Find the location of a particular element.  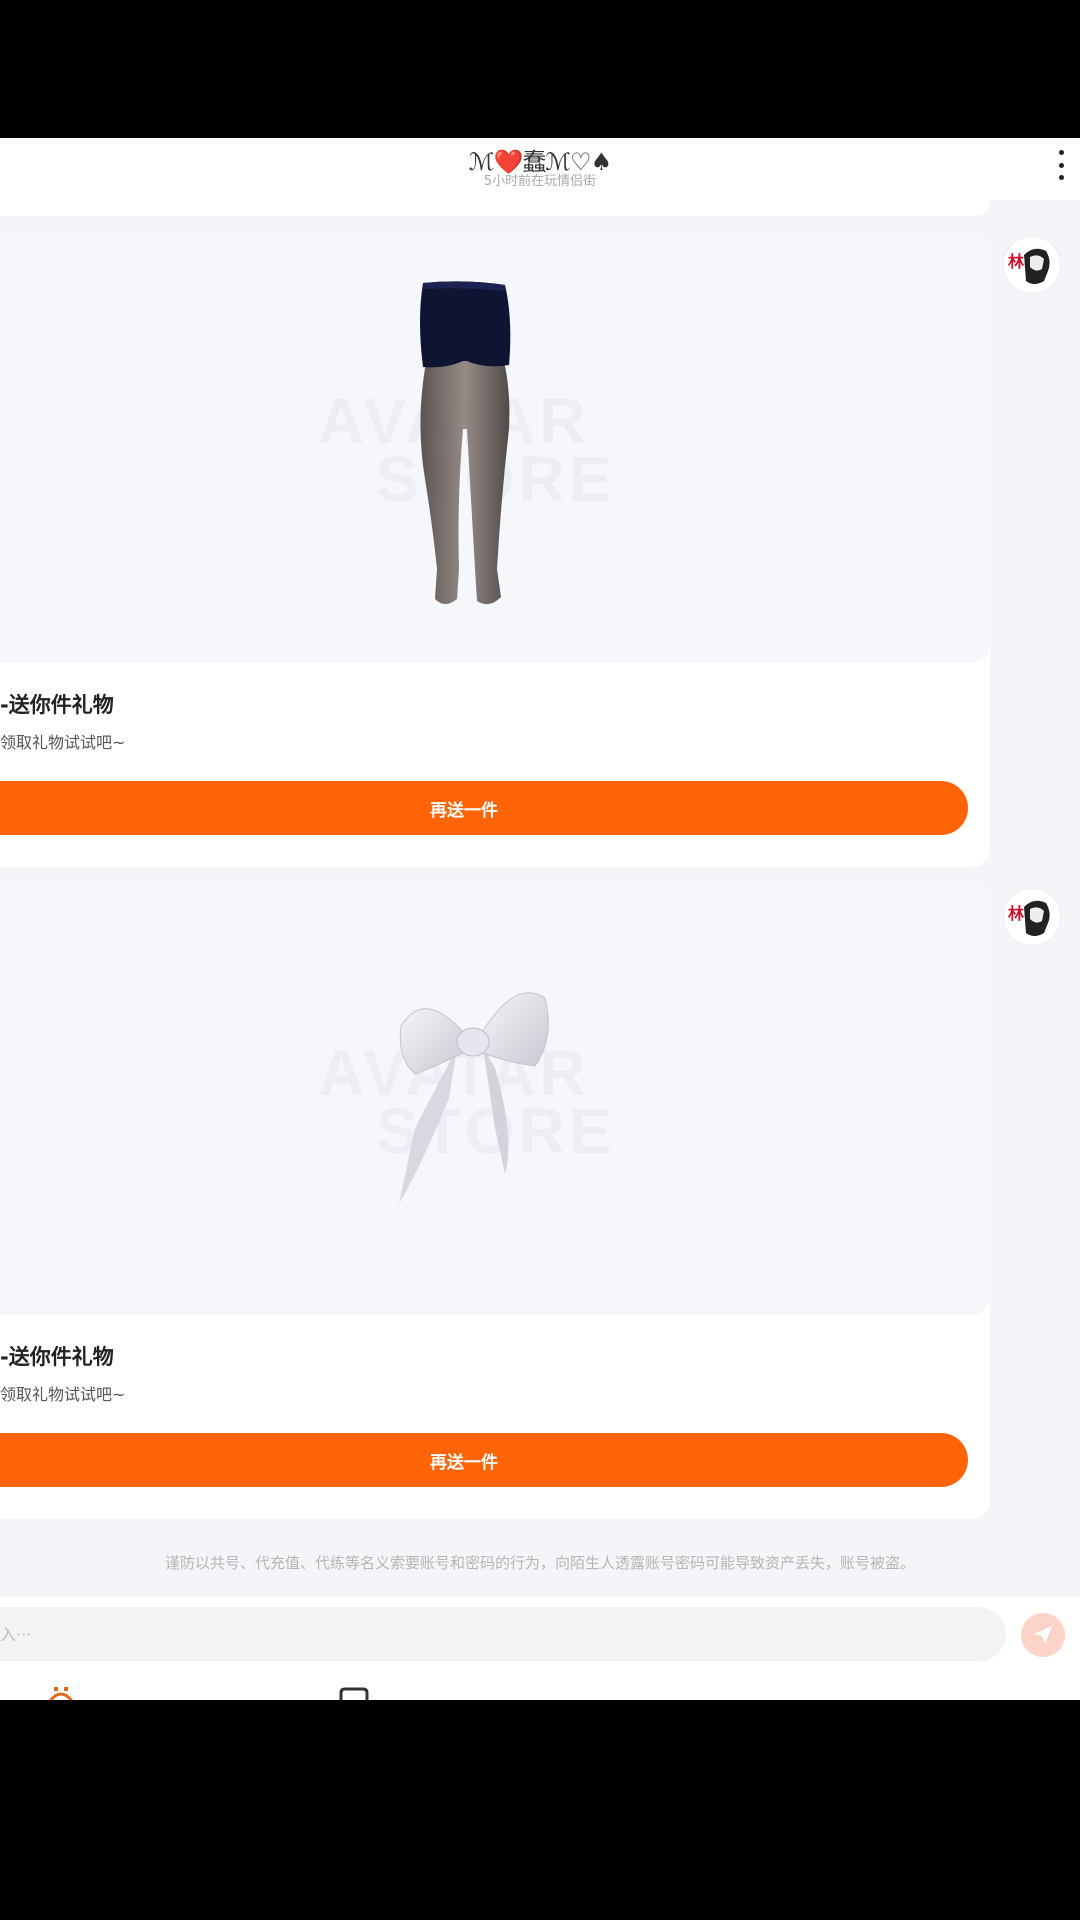

tights-shorts-item is located at coordinates (465, 443).